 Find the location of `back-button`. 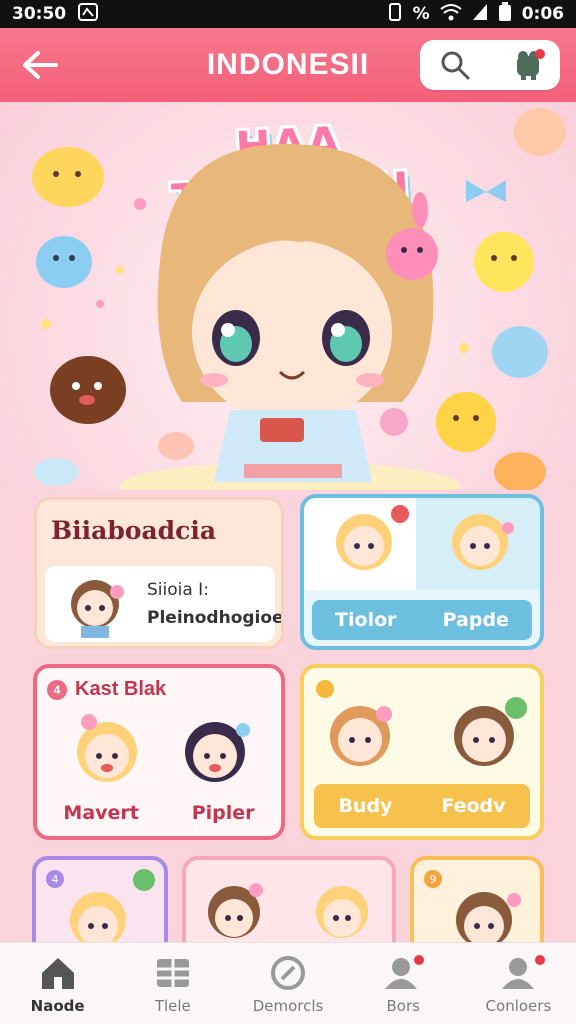

back-button is located at coordinates (40, 65).